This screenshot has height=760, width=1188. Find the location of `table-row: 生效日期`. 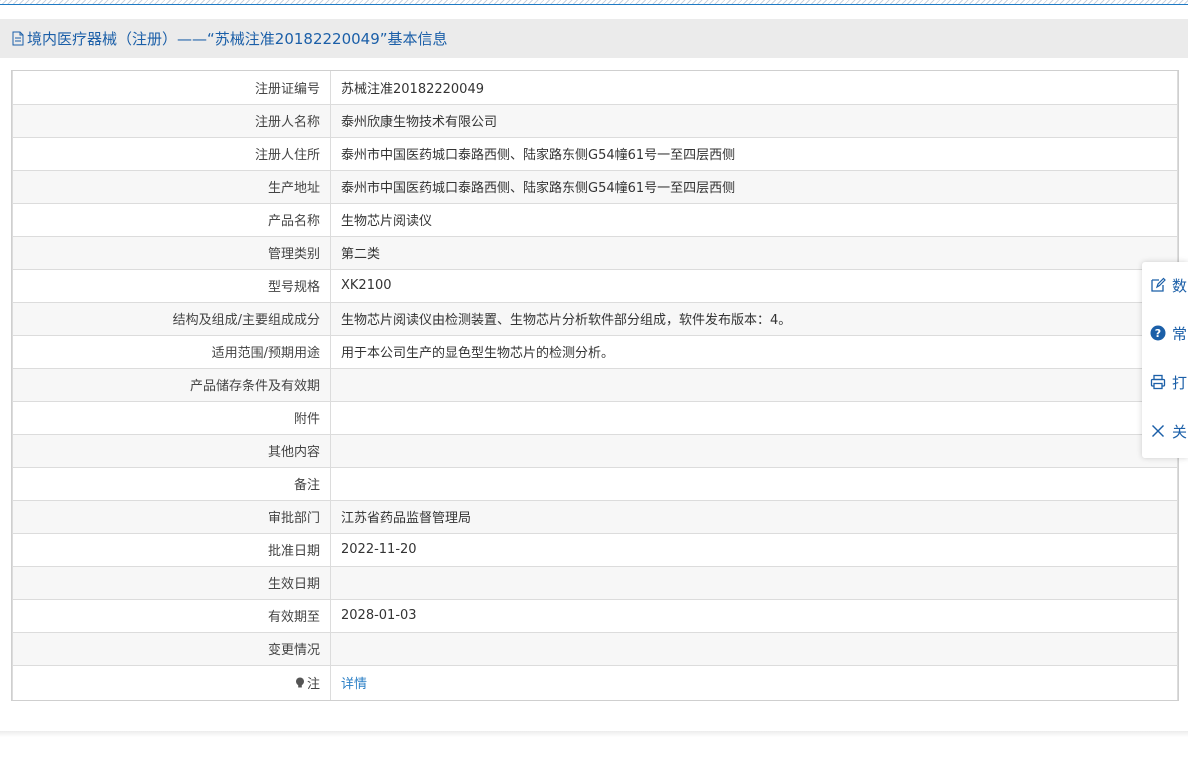

table-row: 生效日期 is located at coordinates (595, 582).